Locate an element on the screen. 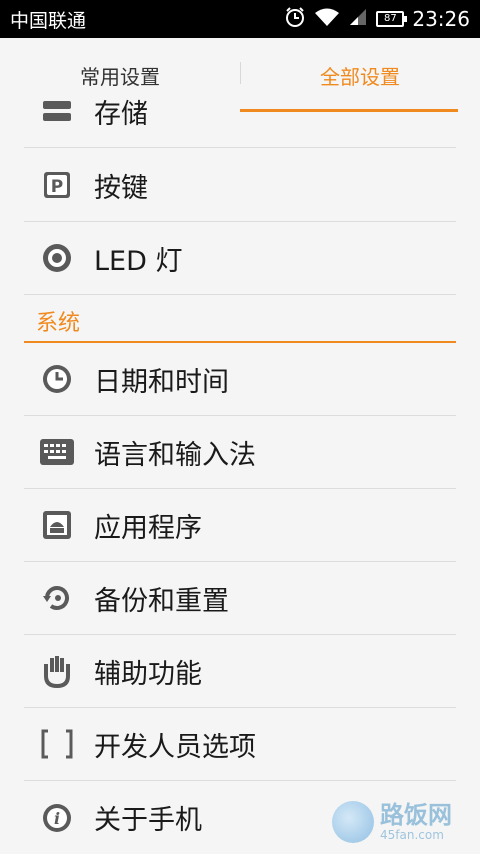 This screenshot has height=854, width=480. wifi-icon is located at coordinates (327, 19).